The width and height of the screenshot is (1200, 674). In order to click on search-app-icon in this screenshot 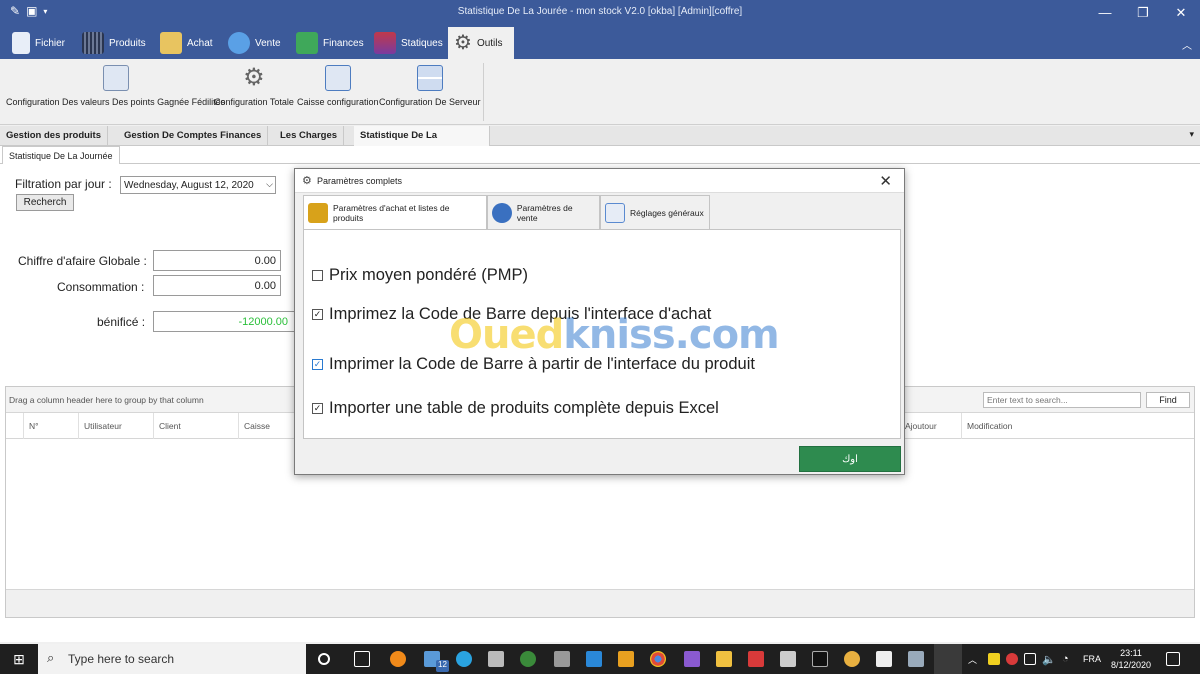, I will do `click(398, 659)`.